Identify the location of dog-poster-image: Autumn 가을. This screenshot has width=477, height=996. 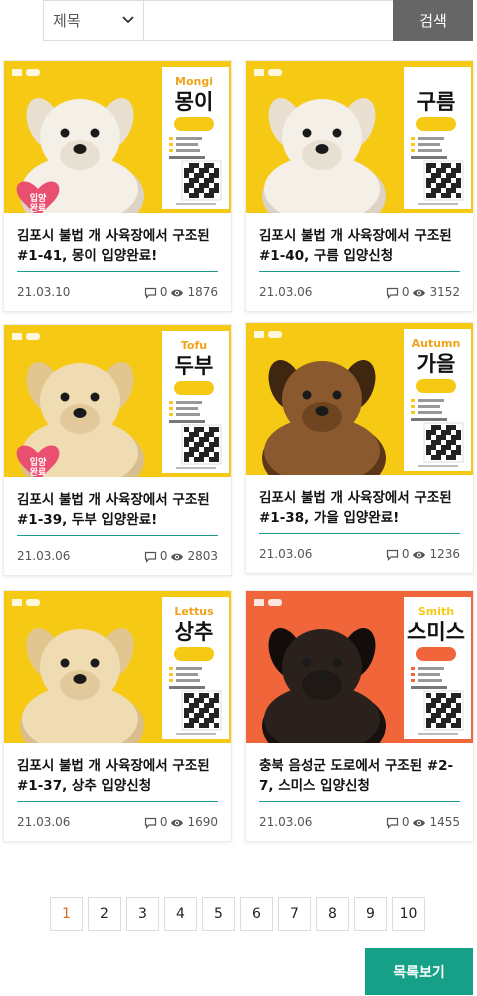
(359, 399).